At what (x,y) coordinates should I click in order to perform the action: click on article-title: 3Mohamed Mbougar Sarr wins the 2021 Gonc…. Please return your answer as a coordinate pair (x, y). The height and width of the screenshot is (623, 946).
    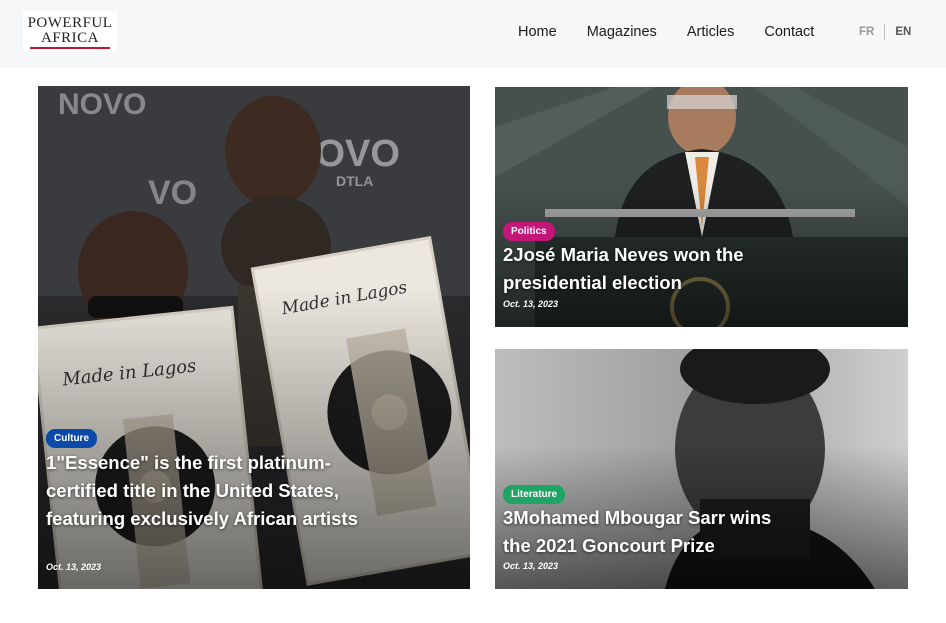
    Looking at the image, I should click on (653, 532).